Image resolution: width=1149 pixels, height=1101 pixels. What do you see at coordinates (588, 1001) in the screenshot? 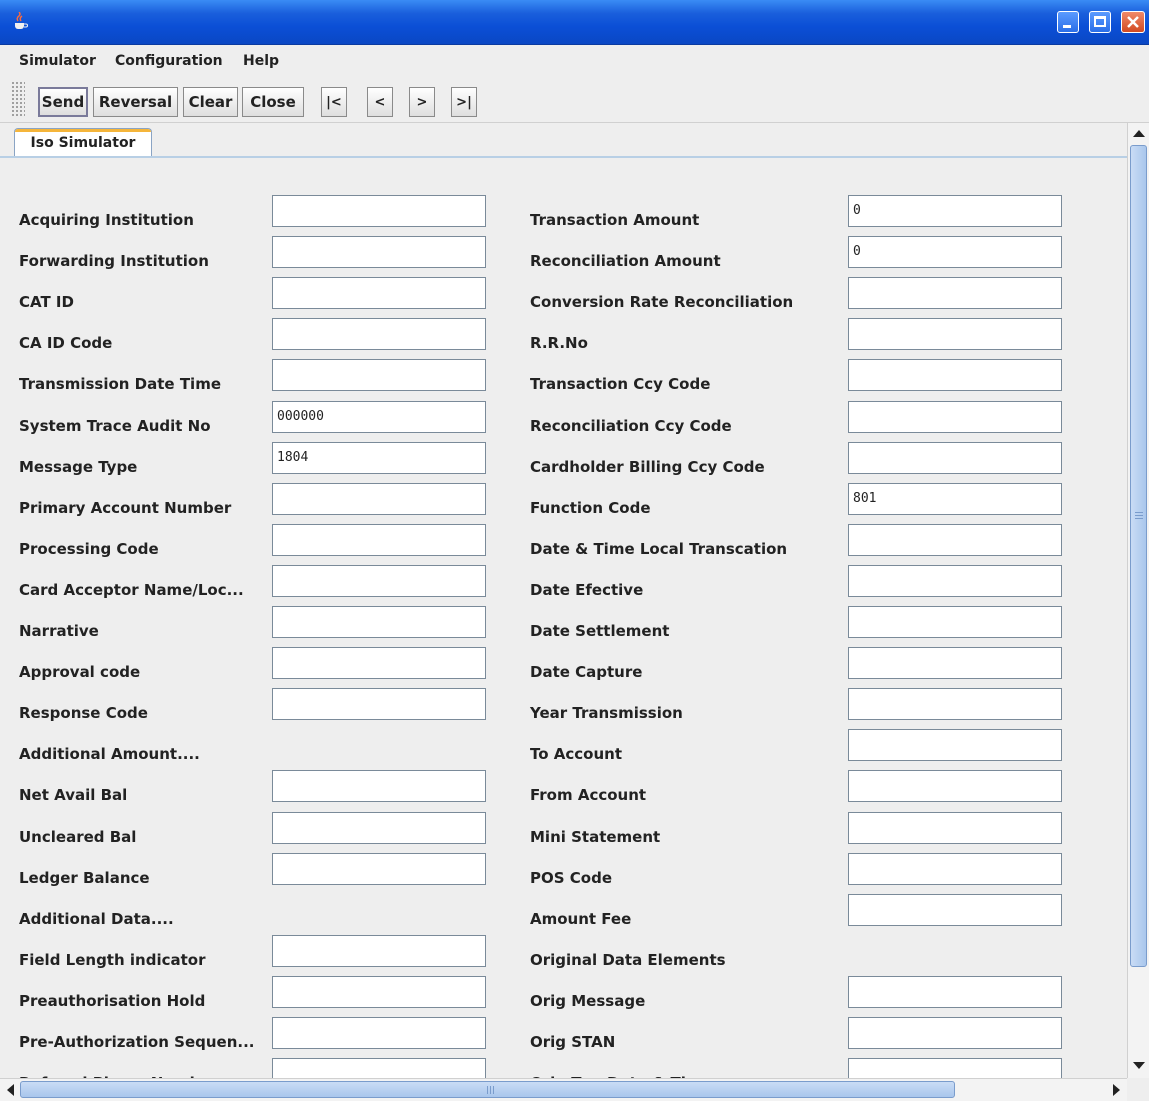
I see `field-label: Orig Message` at bounding box center [588, 1001].